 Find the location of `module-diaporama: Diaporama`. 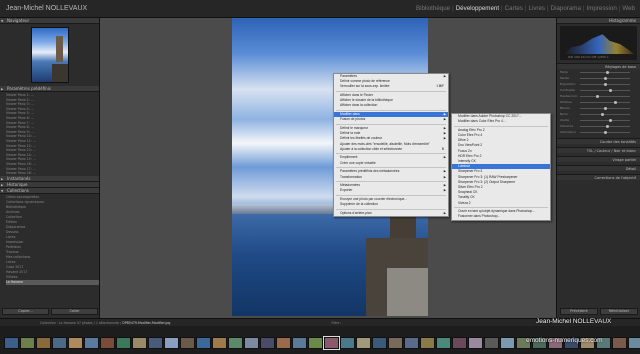

module-diaporama: Diaporama is located at coordinates (566, 8).